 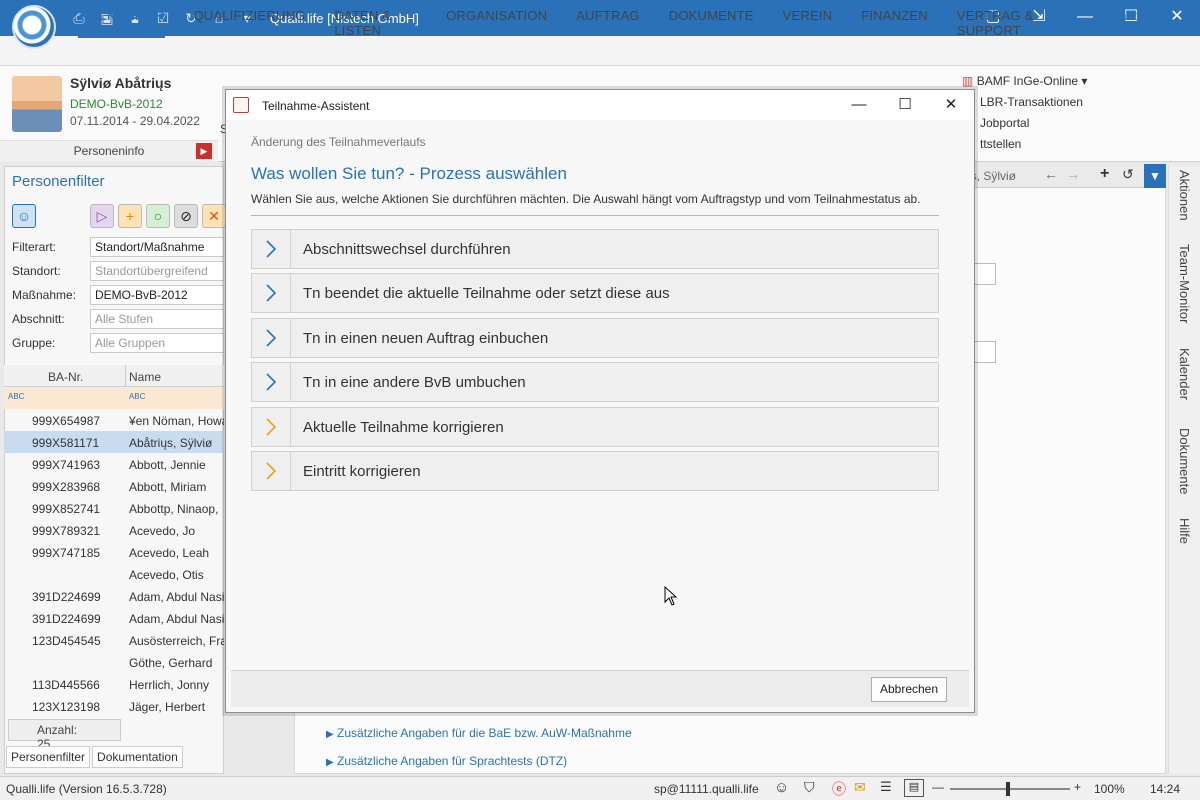 I want to click on left-tabs: Personenfilter Dokumentation, so click(x=95, y=757).